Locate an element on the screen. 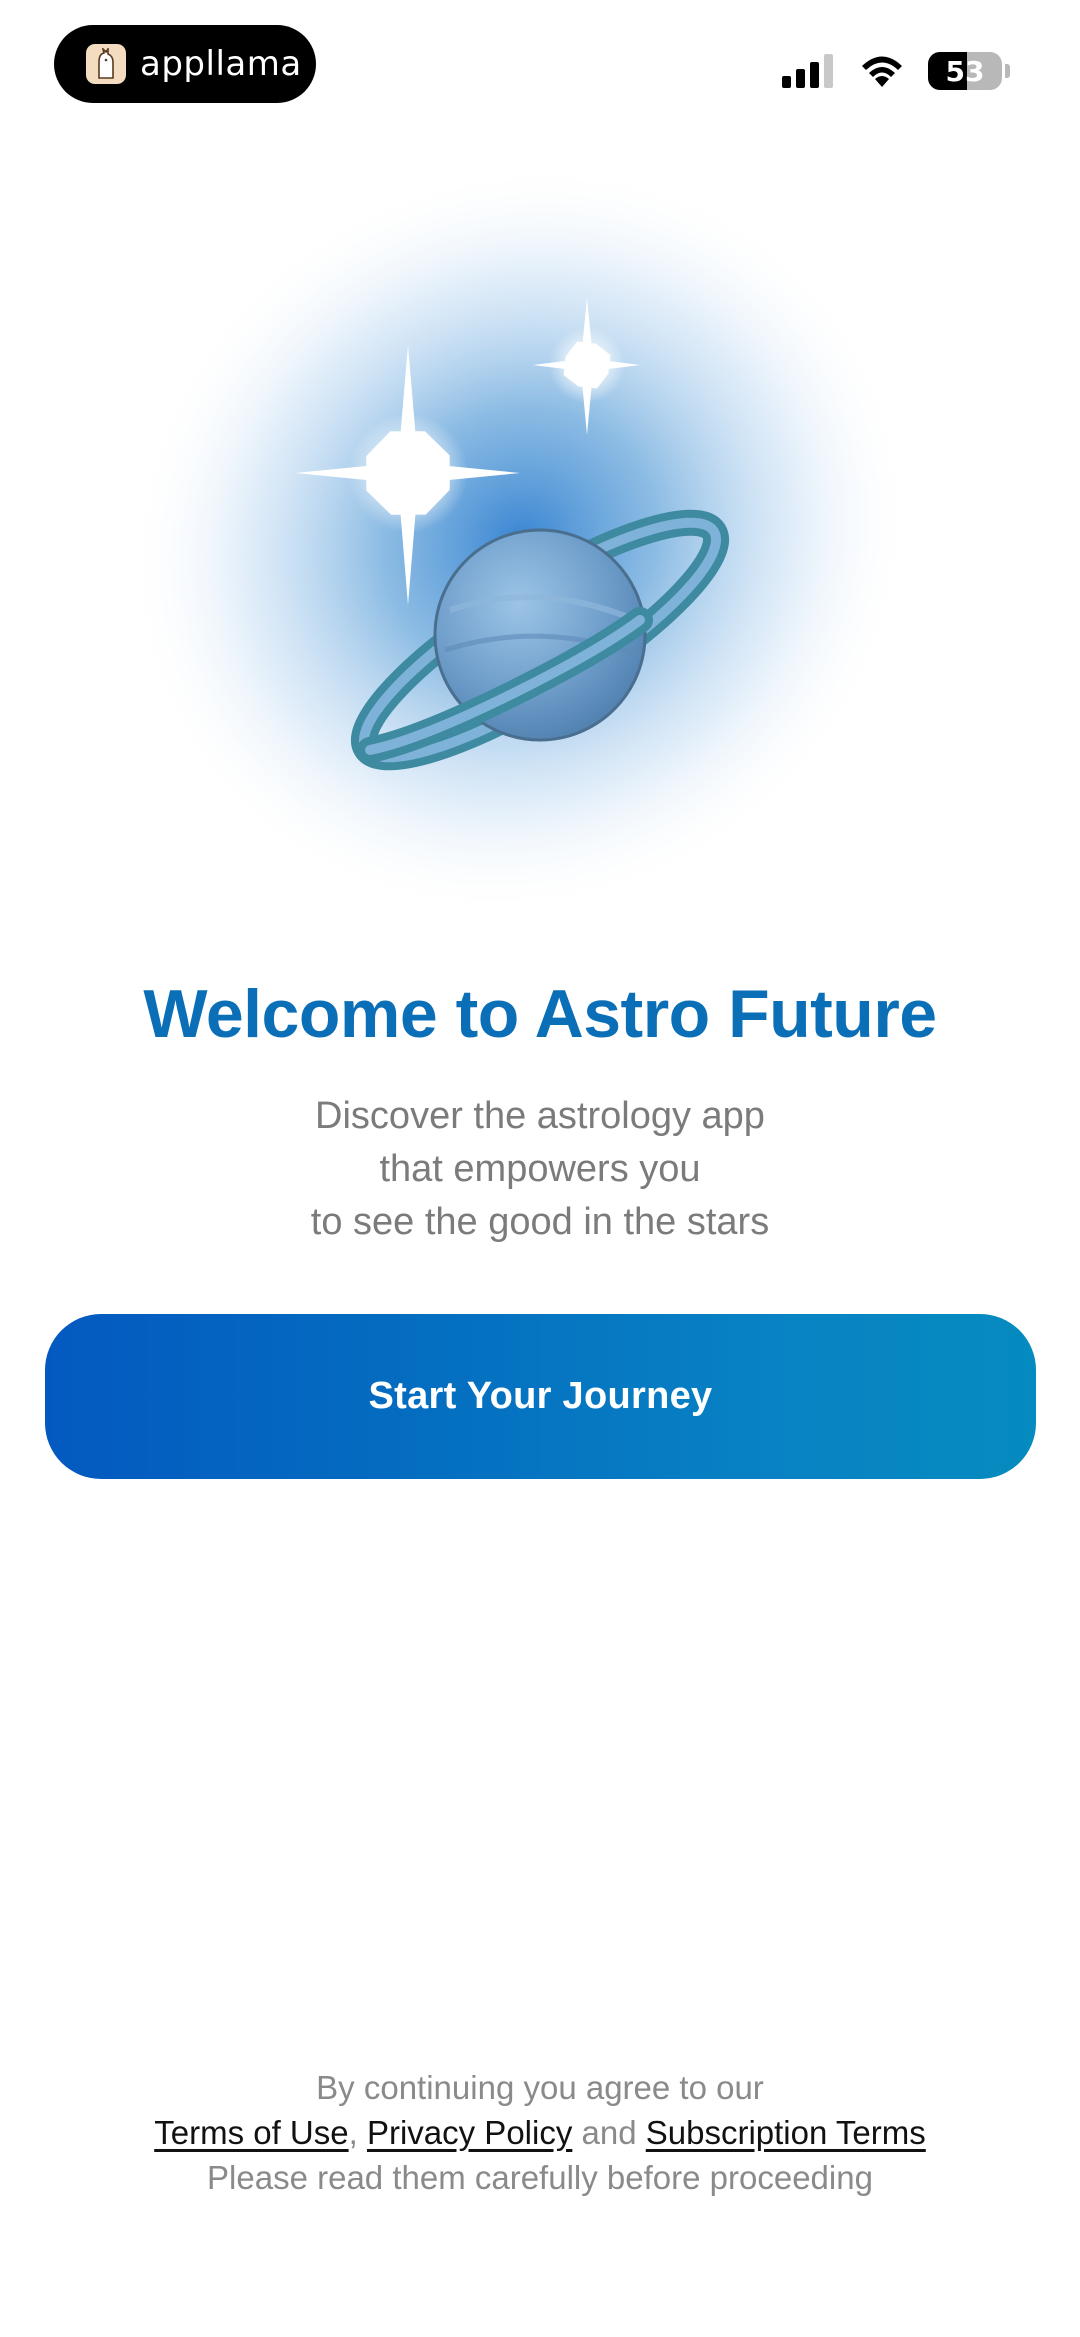 This screenshot has height=2337, width=1080. battery-level: 53 is located at coordinates (965, 71).